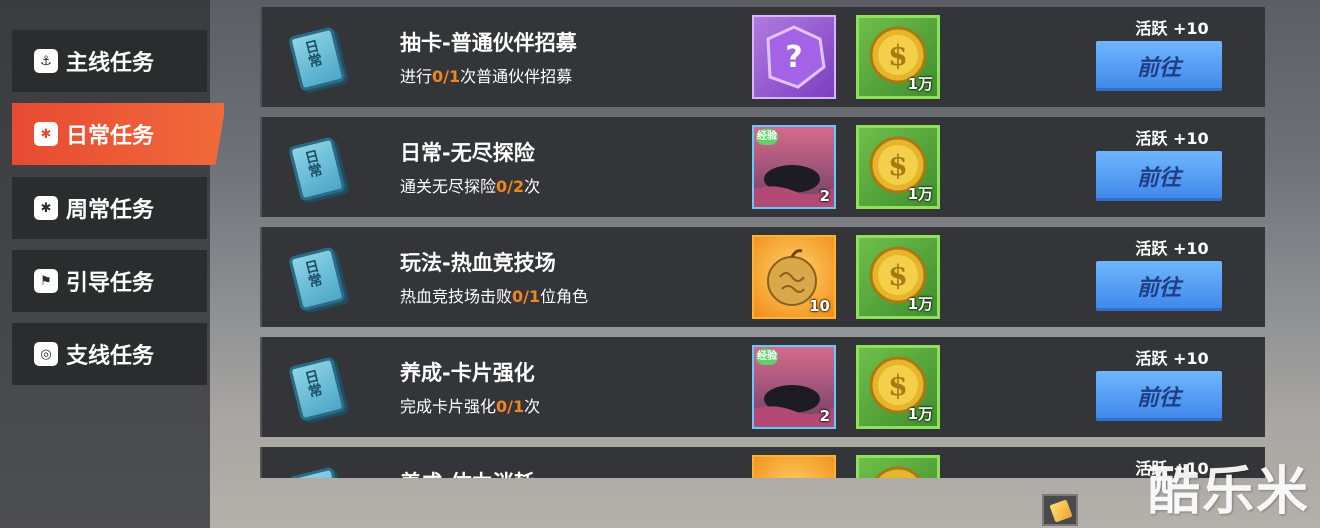  I want to click on tab-label: 周常任务, so click(110, 210).